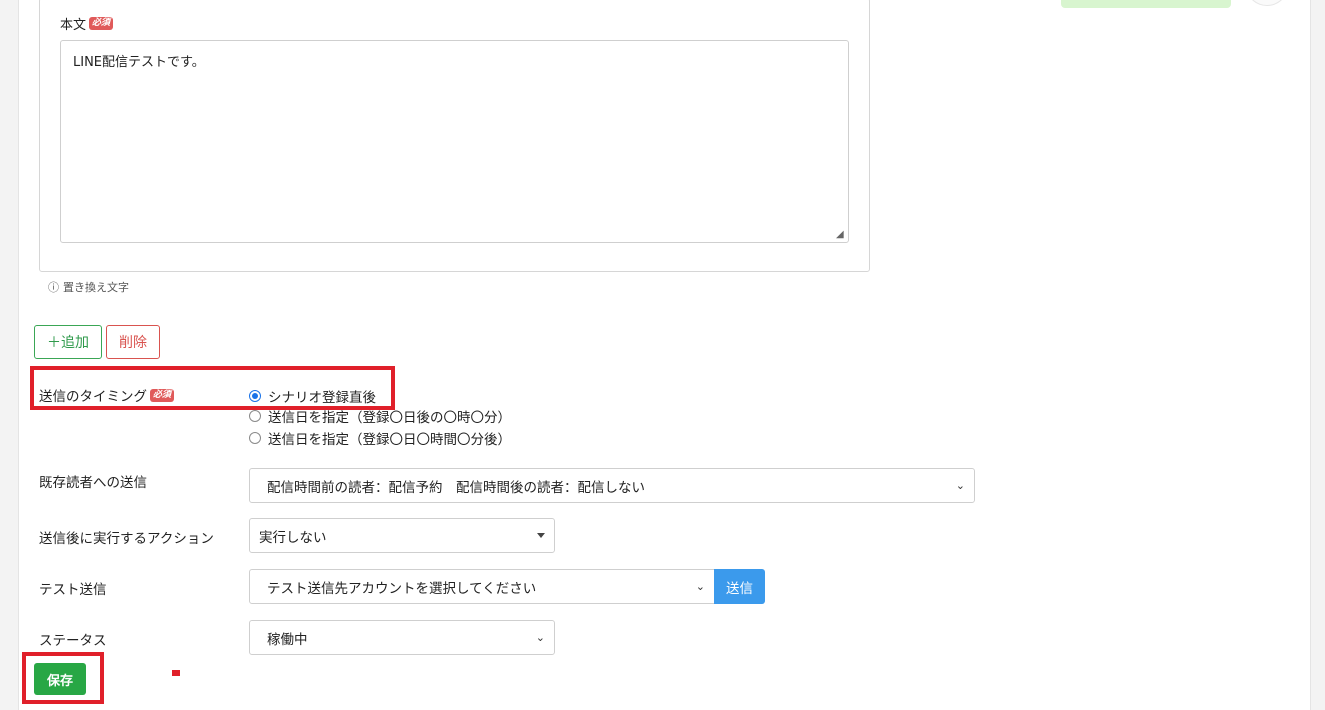 The image size is (1325, 710). Describe the element at coordinates (402, 535) in the screenshot. I see `post-action-select: 実行しない` at that location.